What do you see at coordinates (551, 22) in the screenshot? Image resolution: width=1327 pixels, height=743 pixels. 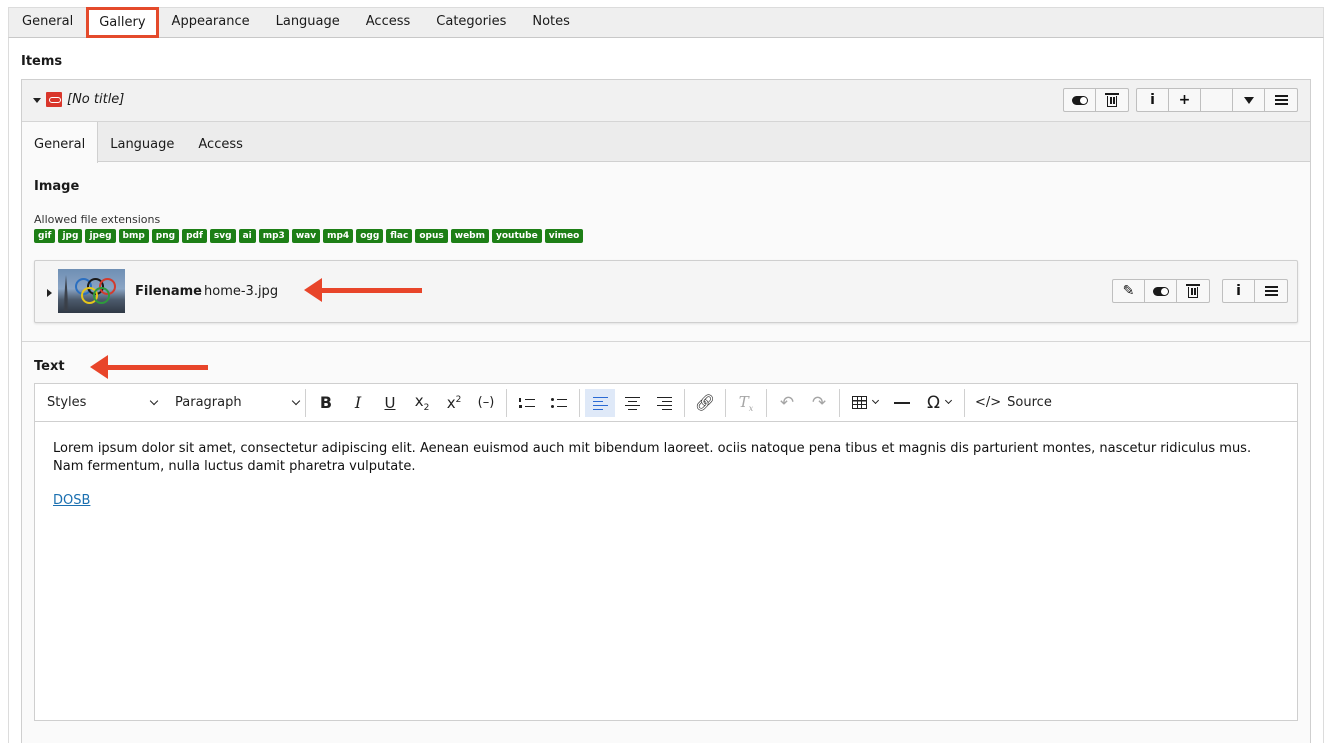 I see `tab-notes: Notes` at bounding box center [551, 22].